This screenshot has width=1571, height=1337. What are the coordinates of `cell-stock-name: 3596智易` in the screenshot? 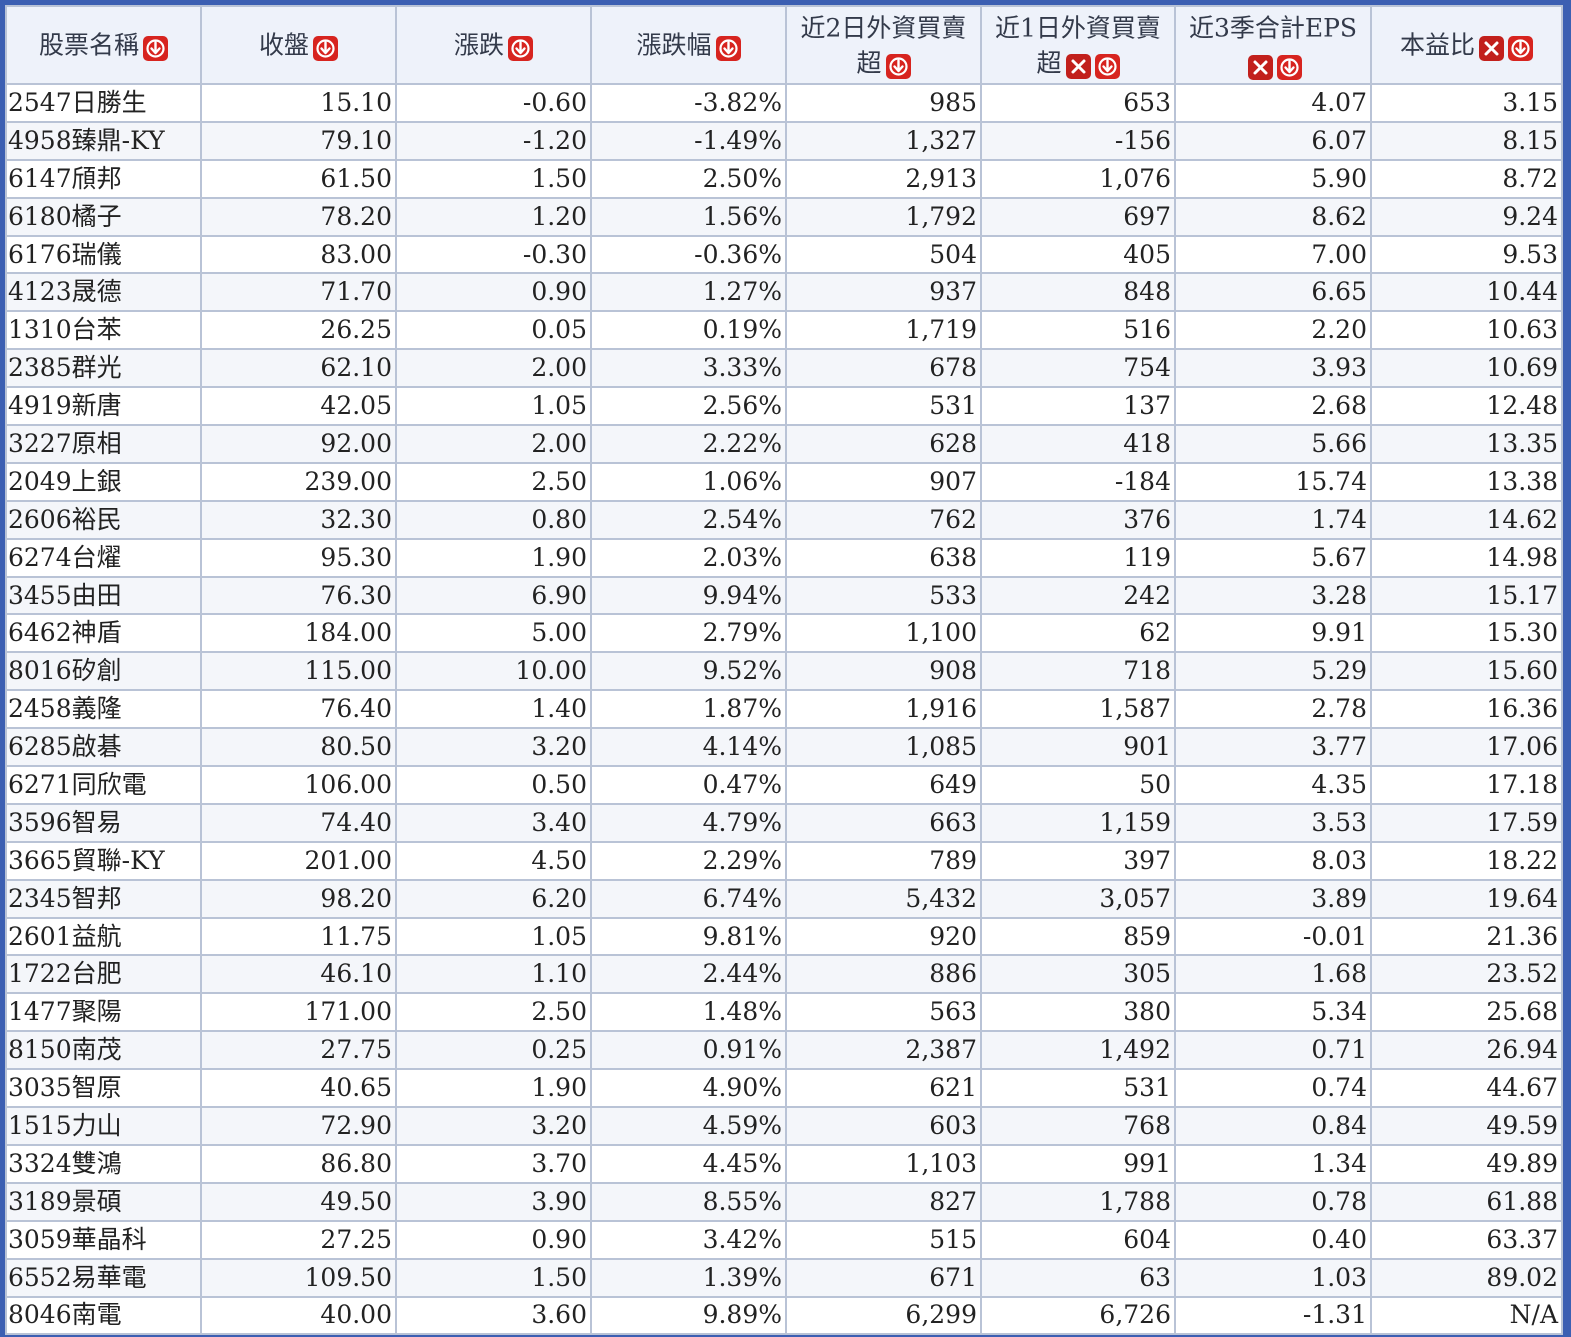 It's located at (103, 822).